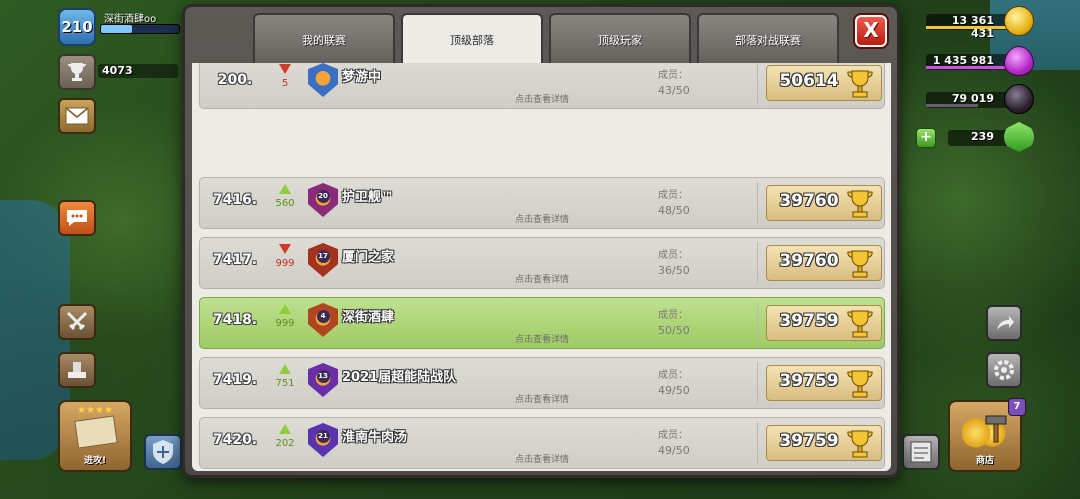 Image resolution: width=1080 pixels, height=499 pixels. What do you see at coordinates (285, 196) in the screenshot?
I see `rank-change: 560` at bounding box center [285, 196].